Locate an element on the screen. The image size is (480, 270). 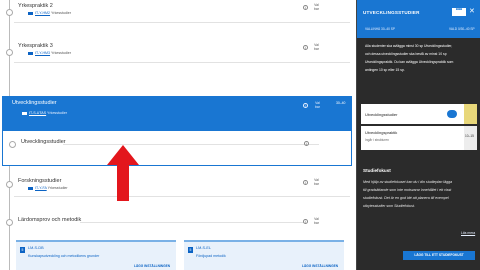
course-title: Yrkespraktik 2 is located at coordinates (35, 6).